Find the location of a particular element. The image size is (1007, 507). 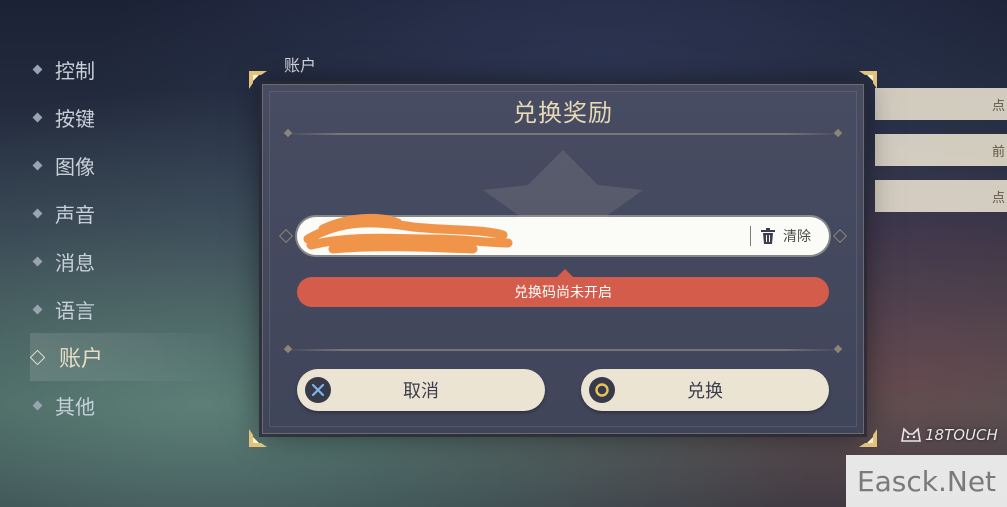

redaction-scribble is located at coordinates (408, 233).